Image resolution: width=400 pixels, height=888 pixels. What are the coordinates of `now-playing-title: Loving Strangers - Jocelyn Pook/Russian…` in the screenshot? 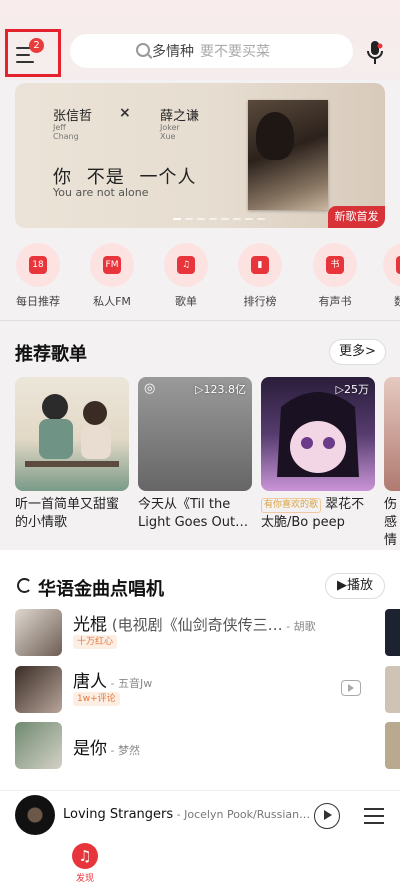 It's located at (186, 814).